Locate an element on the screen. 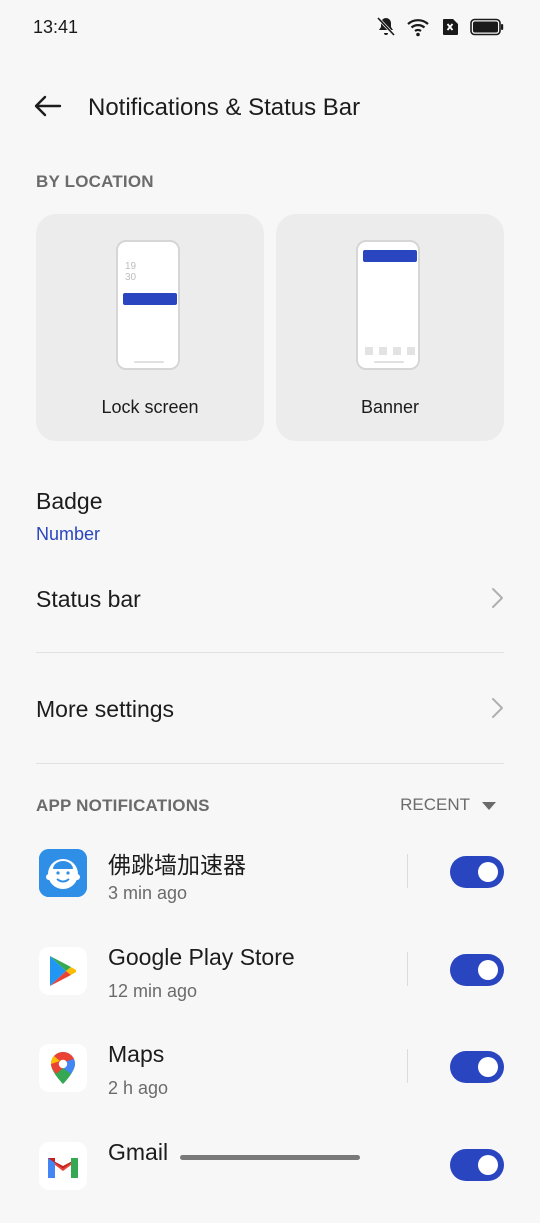 This screenshot has width=540, height=1223. badge-row: Badge Number is located at coordinates (270, 517).